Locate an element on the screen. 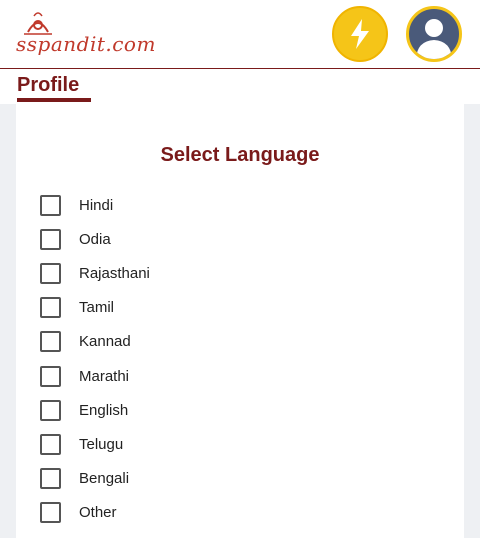 The height and width of the screenshot is (538, 480). language-option-english: English is located at coordinates (240, 410).